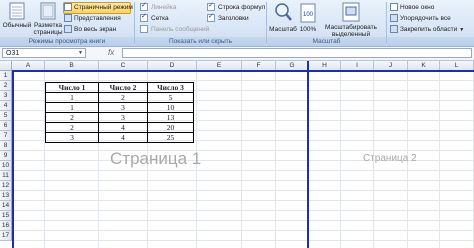 Image resolution: width=474 pixels, height=248 pixels. Describe the element at coordinates (394, 7) in the screenshot. I see `new-window-icon` at that location.